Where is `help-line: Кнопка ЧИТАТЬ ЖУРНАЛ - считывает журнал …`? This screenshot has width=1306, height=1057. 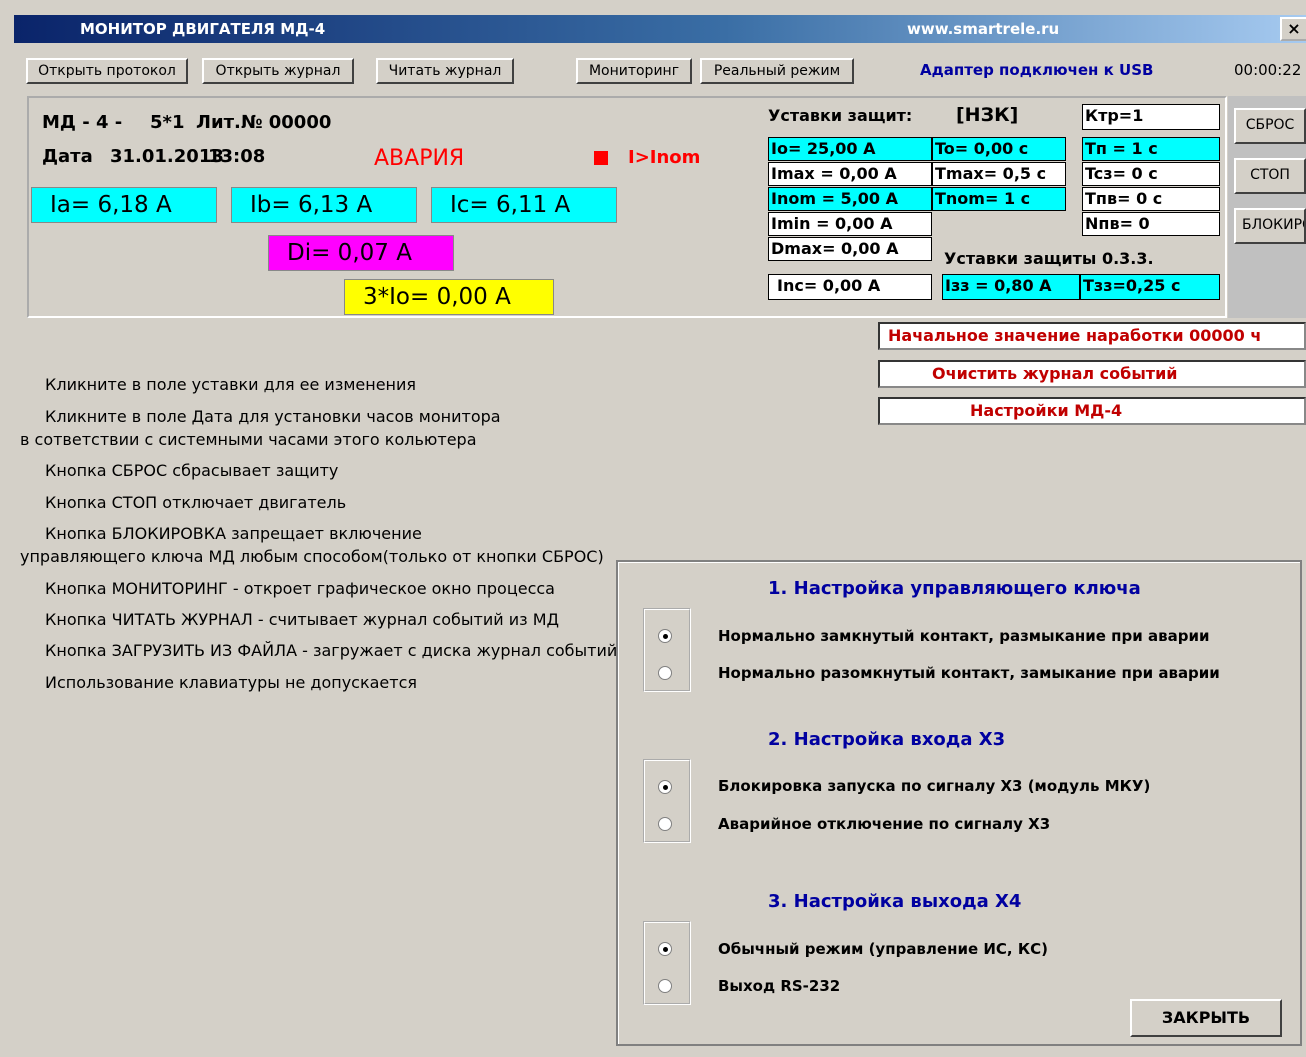 help-line: Кнопка ЧИТАТЬ ЖУРНАЛ - считывает журнал … is located at coordinates (302, 619).